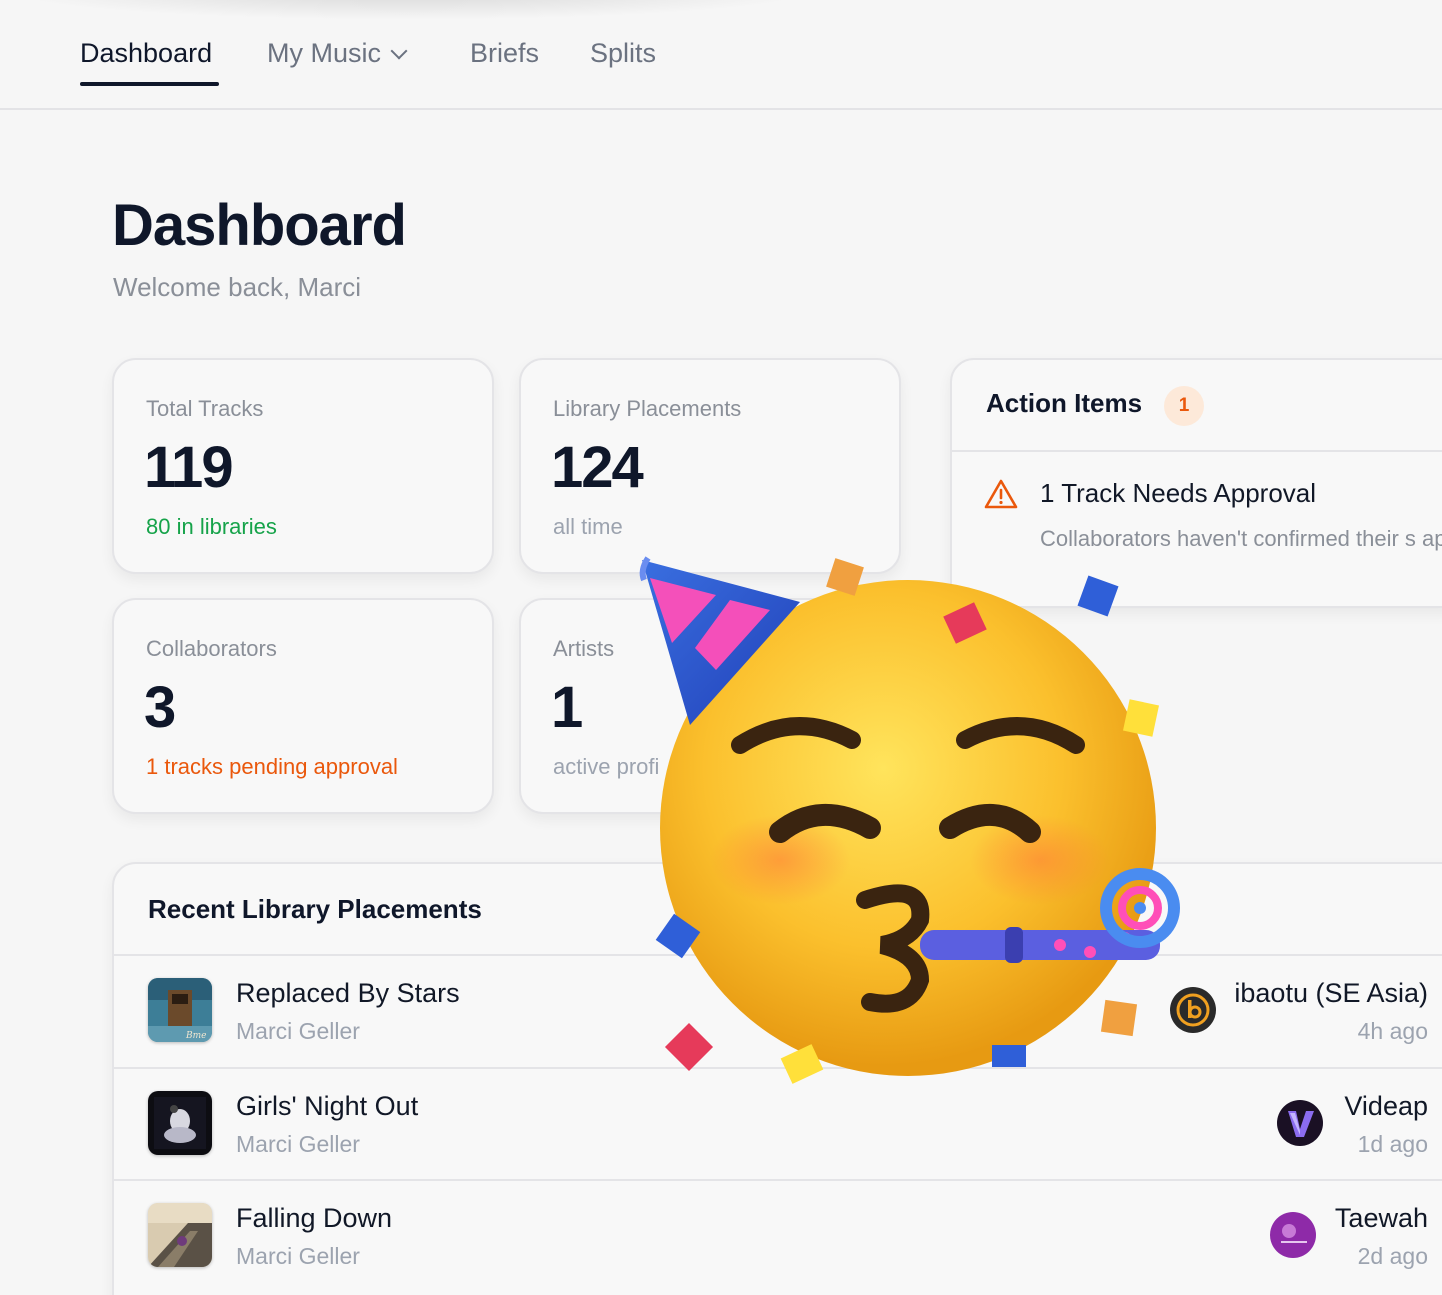 The image size is (1442, 1295). What do you see at coordinates (1392, 1144) in the screenshot?
I see `placement-time: 1d ago` at bounding box center [1392, 1144].